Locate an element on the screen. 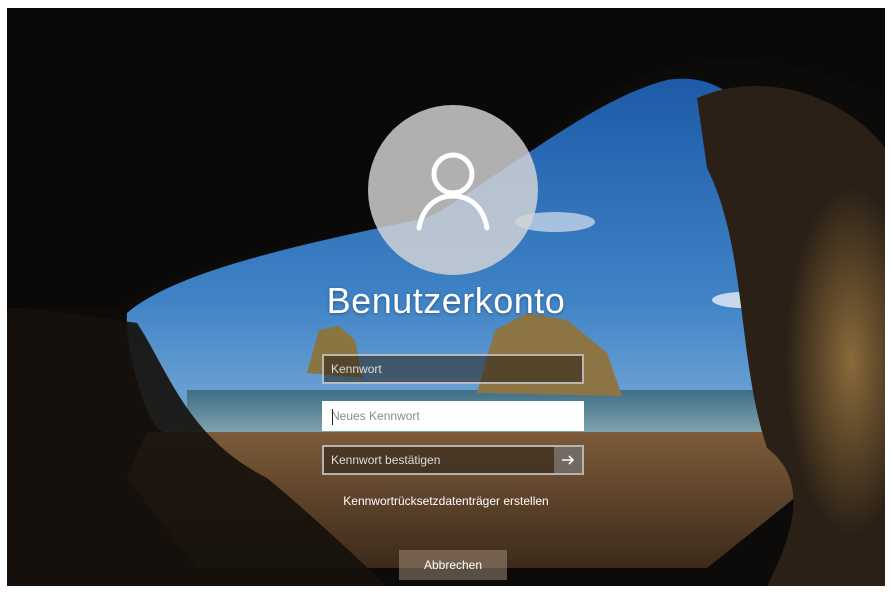  create-reset-disk-link: Kennwortrücksetzdatenträger erstellen is located at coordinates (446, 501).